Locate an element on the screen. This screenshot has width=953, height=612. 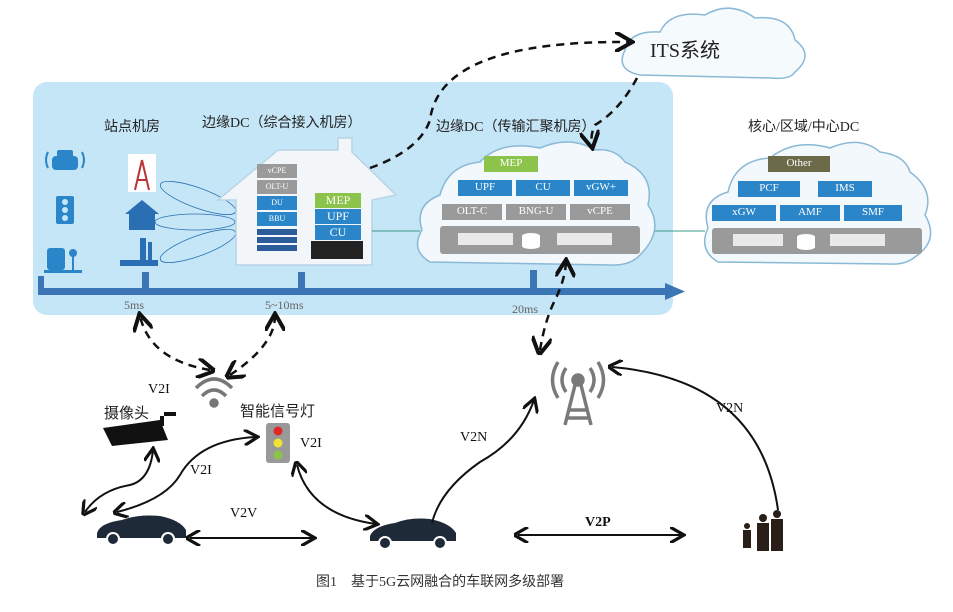
traffic-light-icon is located at coordinates (65, 210).